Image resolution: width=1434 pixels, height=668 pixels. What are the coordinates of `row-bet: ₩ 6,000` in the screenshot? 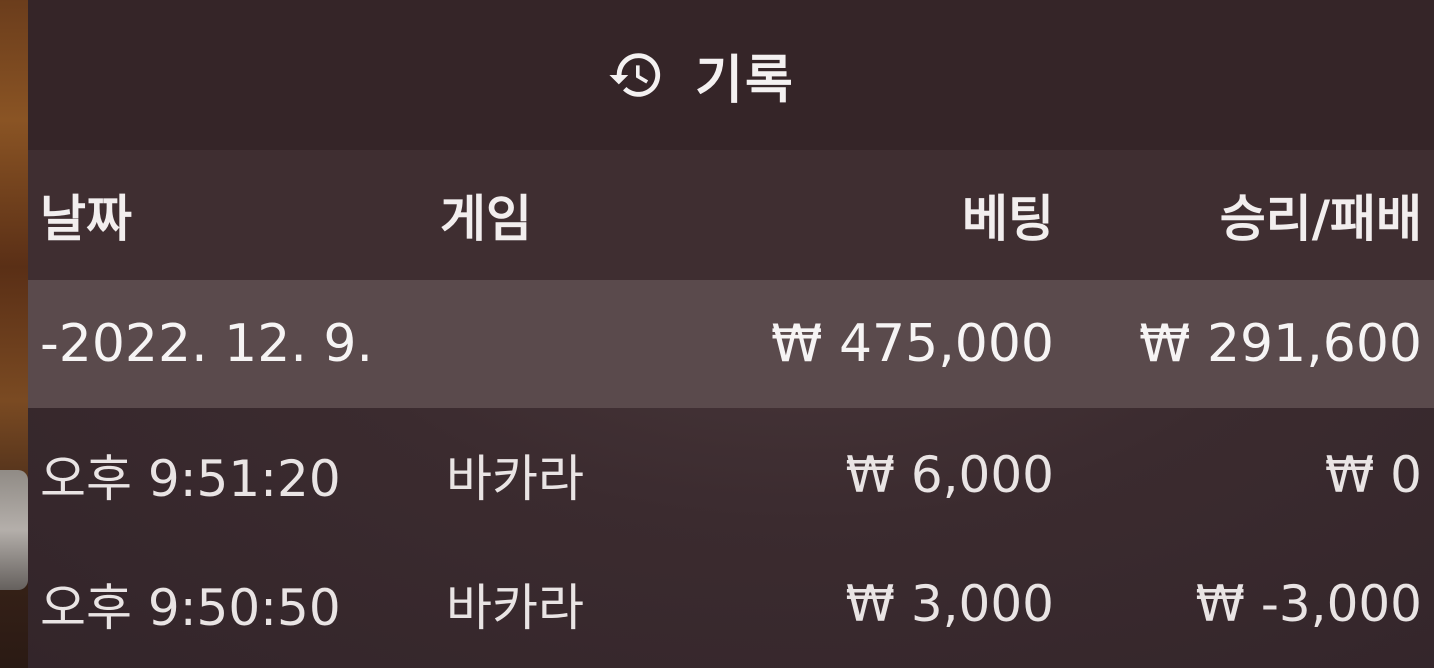 It's located at (949, 475).